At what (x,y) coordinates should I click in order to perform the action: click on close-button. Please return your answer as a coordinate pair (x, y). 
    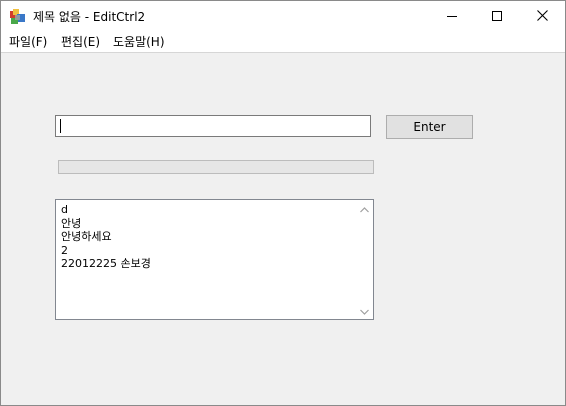
    Looking at the image, I should click on (542, 16).